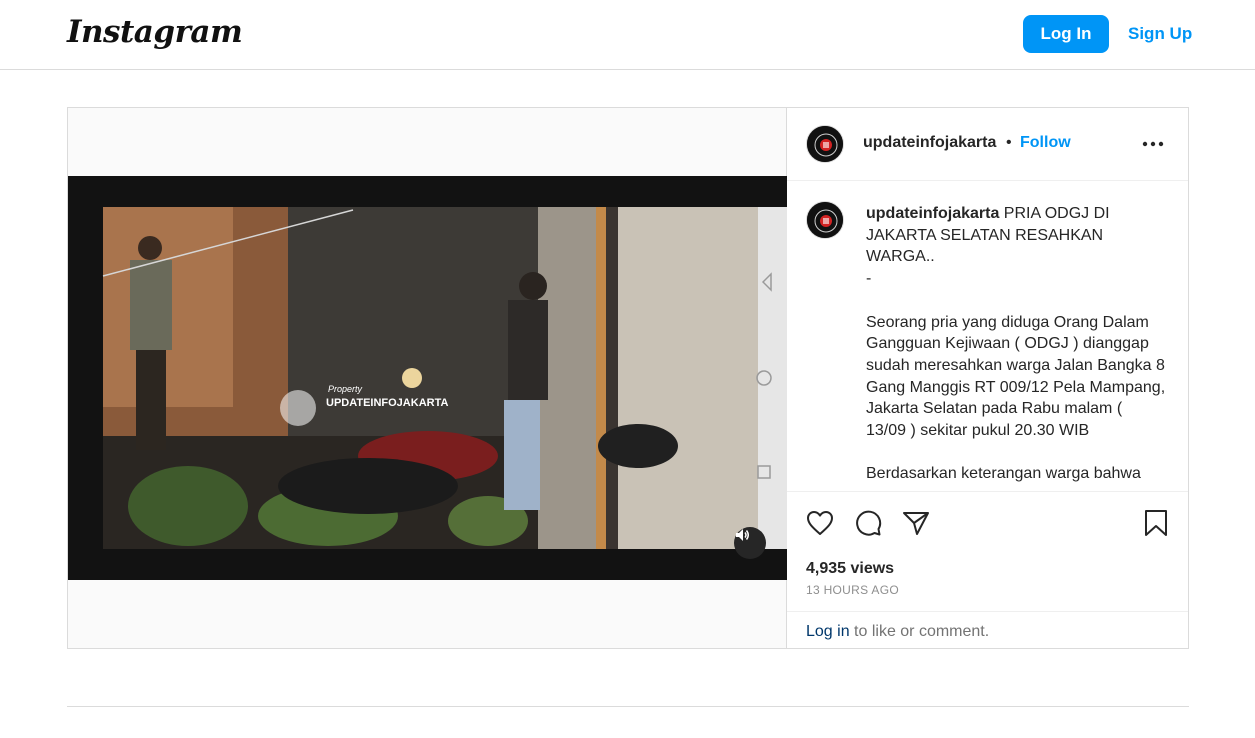  I want to click on comment-icon, so click(869, 523).